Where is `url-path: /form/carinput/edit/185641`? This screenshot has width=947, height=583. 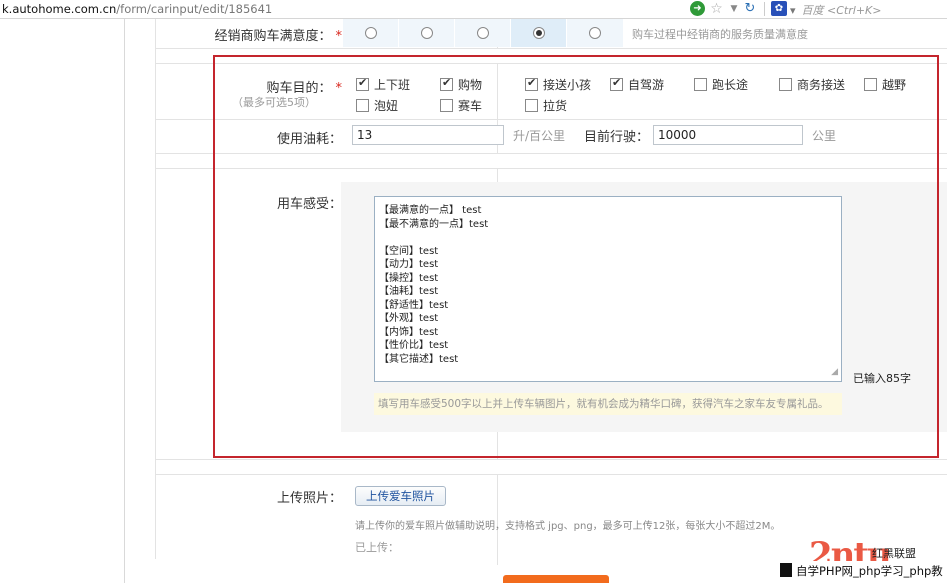 url-path: /form/carinput/edit/185641 is located at coordinates (194, 9).